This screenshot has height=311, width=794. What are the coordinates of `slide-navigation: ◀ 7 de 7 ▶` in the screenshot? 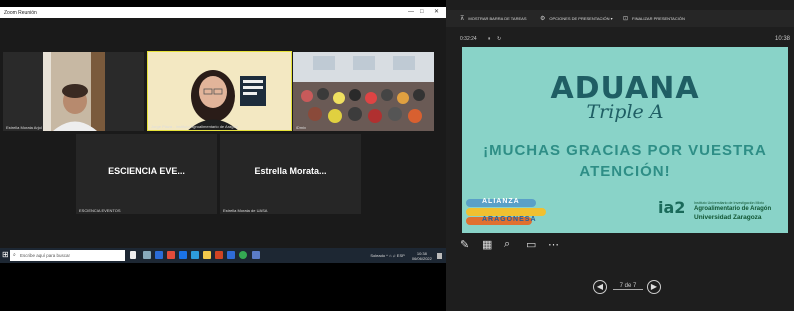 It's located at (628, 287).